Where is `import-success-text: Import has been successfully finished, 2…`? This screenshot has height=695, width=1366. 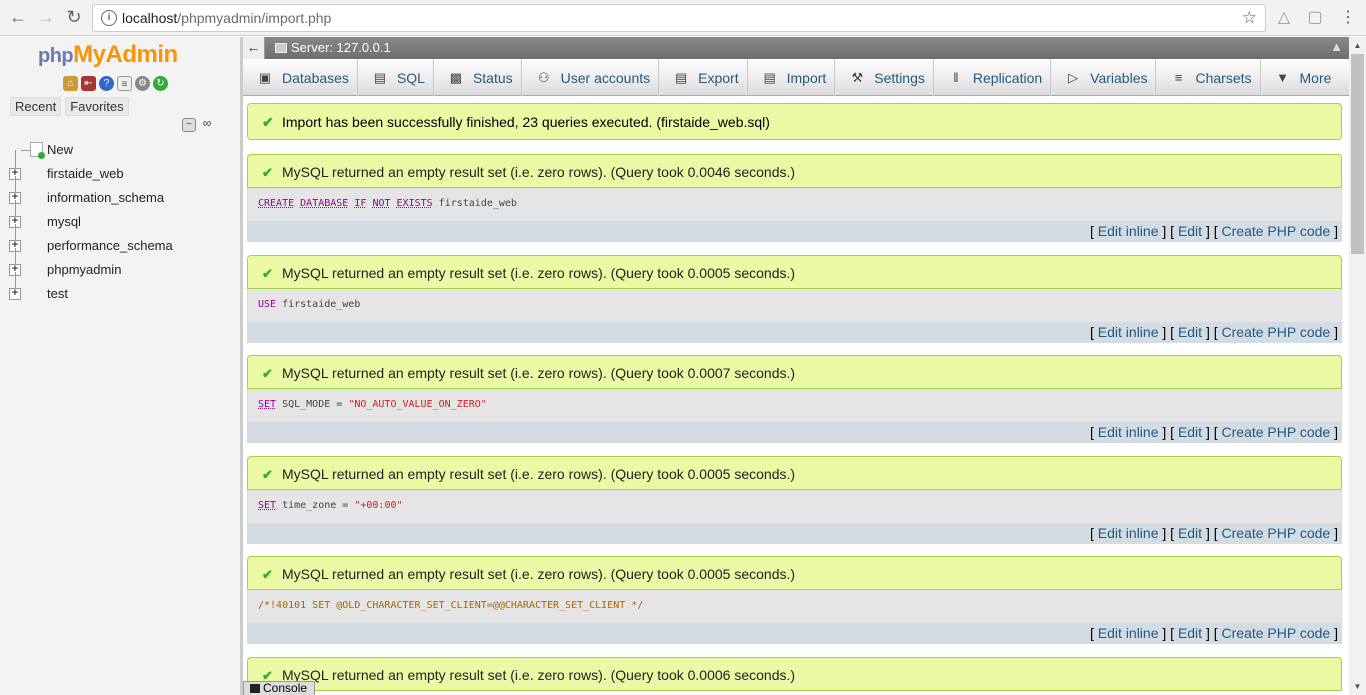
import-success-text: Import has been successfully finished, 2… is located at coordinates (526, 121).